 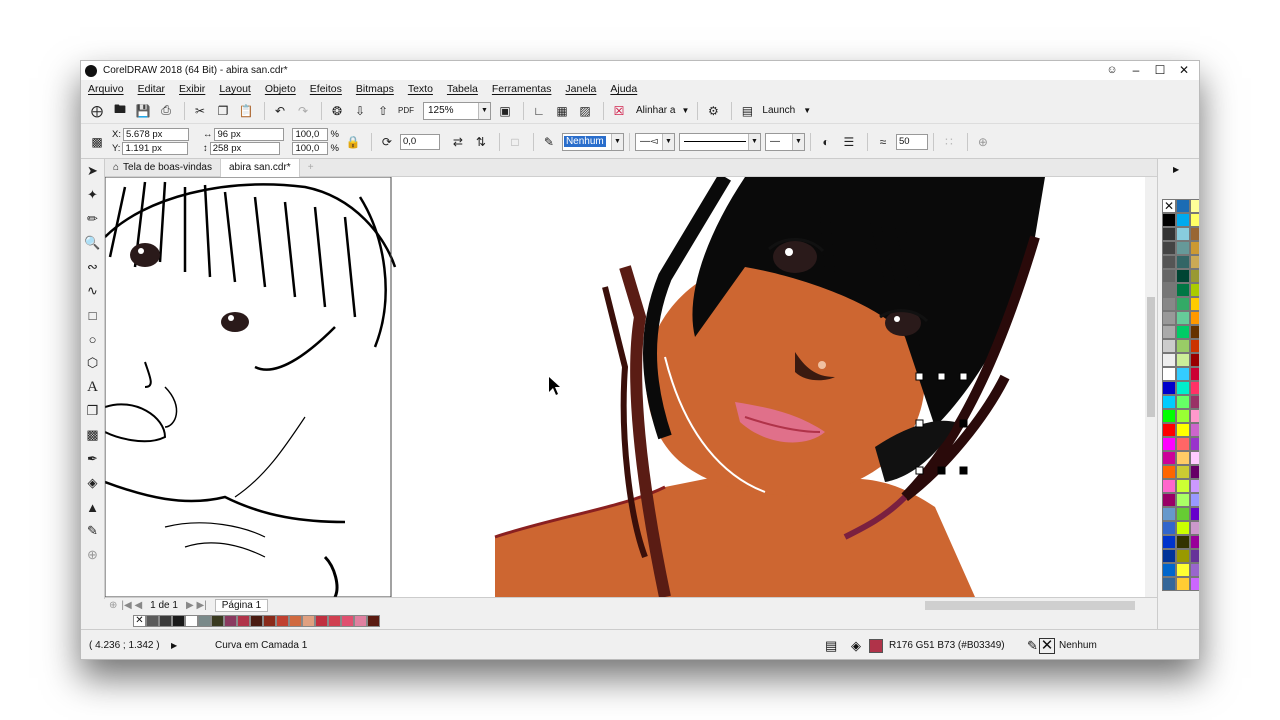 I want to click on drop-shadow-icon: ❐, so click(x=92, y=411).